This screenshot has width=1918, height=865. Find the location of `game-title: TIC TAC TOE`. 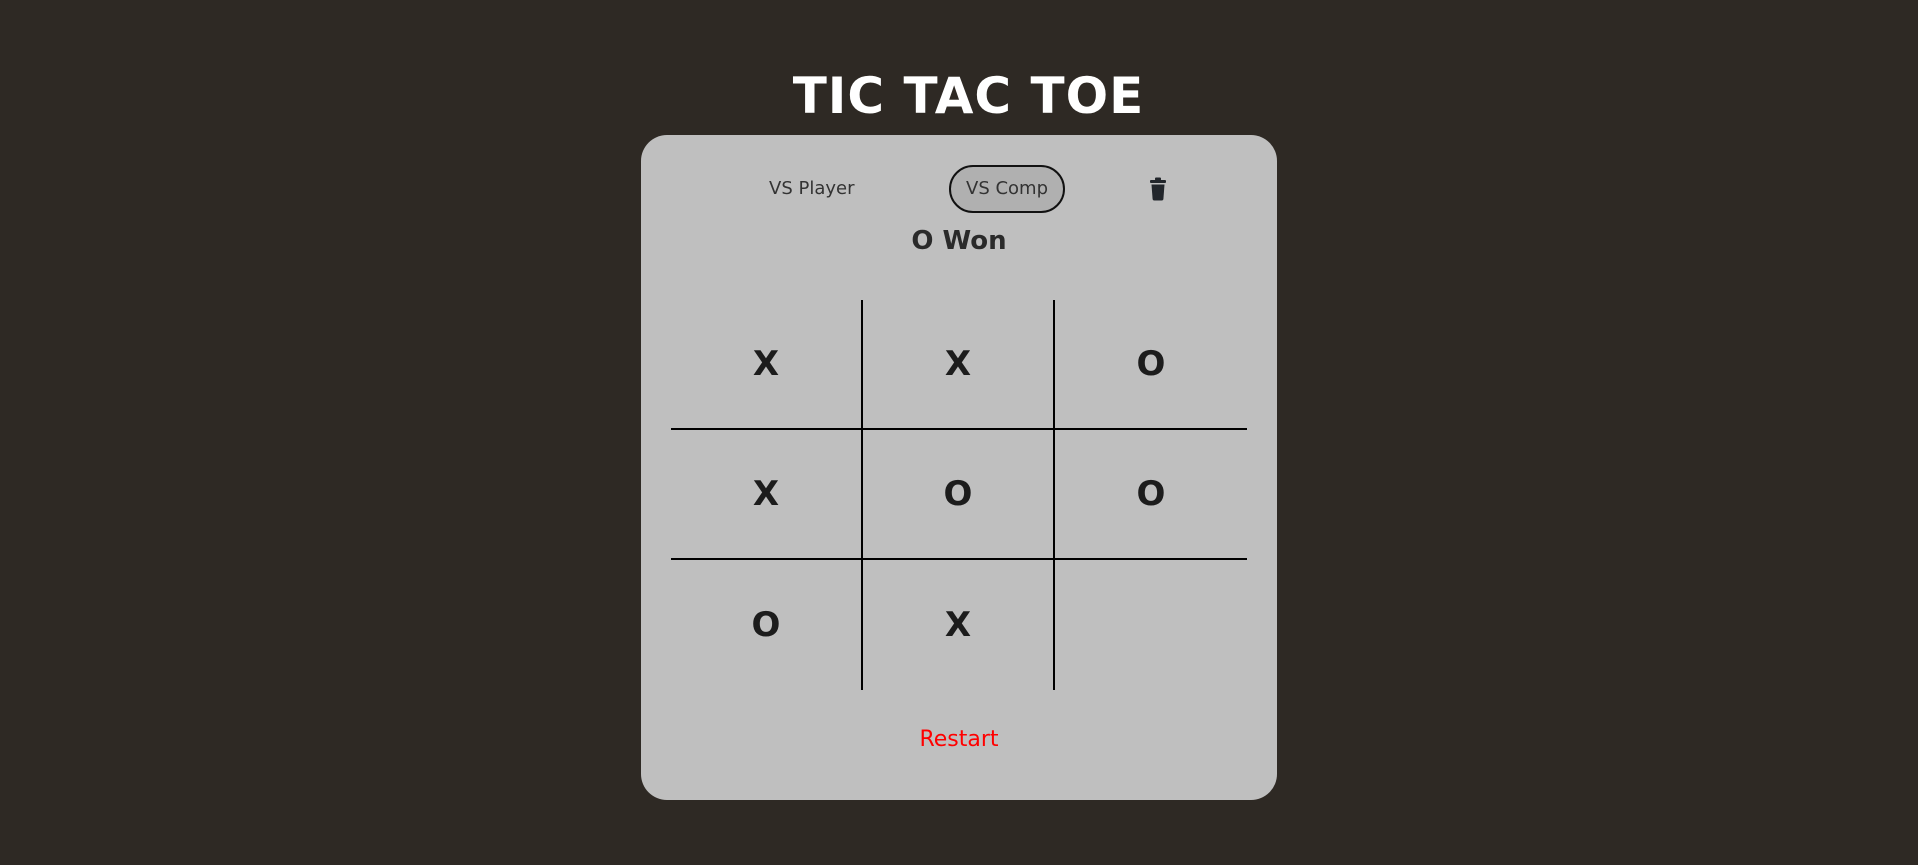

game-title: TIC TAC TOE is located at coordinates (968, 96).